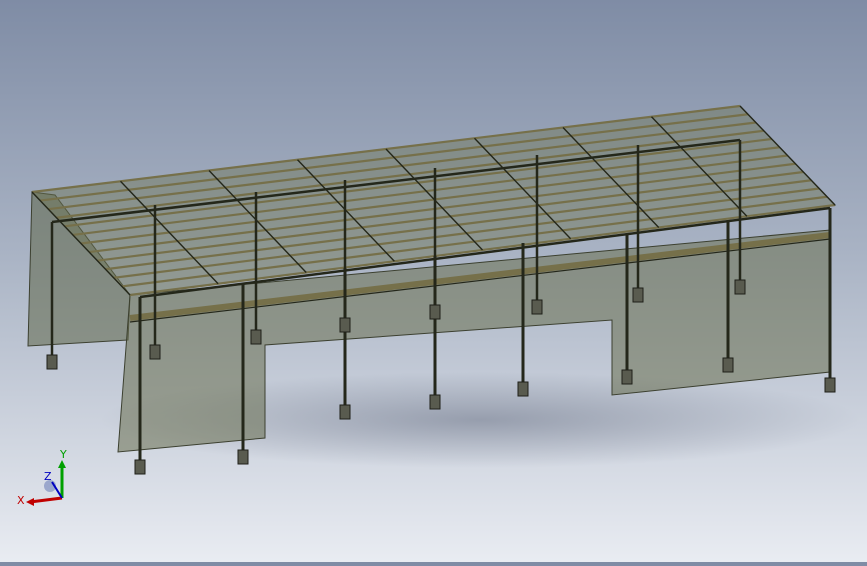 The image size is (867, 566). Describe the element at coordinates (62, 464) in the screenshot. I see `y-arrow-icon` at that location.